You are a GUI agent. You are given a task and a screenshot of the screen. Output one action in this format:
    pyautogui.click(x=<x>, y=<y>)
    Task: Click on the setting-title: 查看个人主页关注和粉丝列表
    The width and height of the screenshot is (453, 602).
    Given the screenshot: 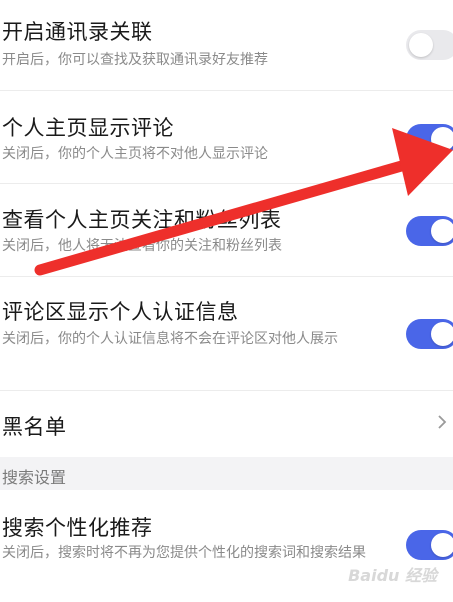 What is the action you would take?
    pyautogui.click(x=142, y=220)
    